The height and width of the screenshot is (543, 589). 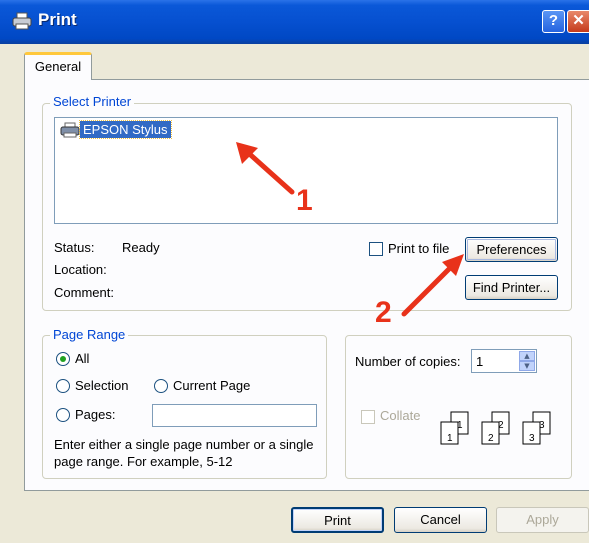 What do you see at coordinates (63, 359) in the screenshot?
I see `radio-all` at bounding box center [63, 359].